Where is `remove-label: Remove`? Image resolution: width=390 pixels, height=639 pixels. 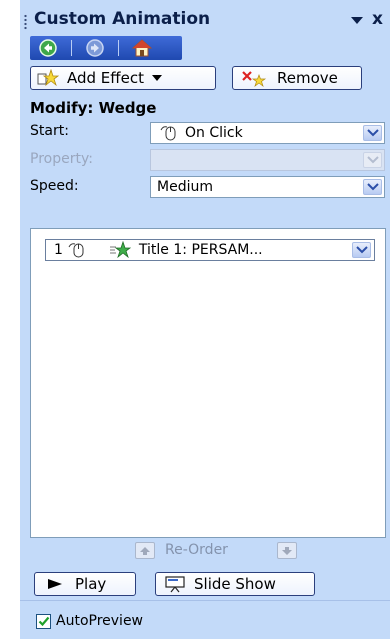 remove-label: Remove is located at coordinates (307, 78).